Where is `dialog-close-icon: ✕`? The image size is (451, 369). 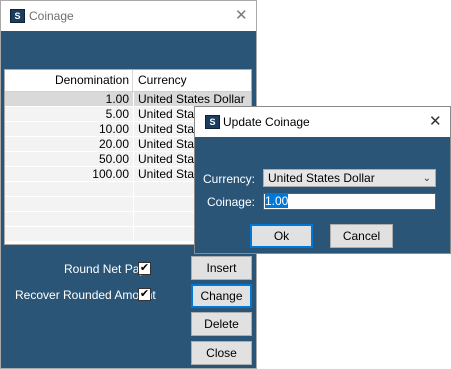 dialog-close-icon: ✕ is located at coordinates (435, 121).